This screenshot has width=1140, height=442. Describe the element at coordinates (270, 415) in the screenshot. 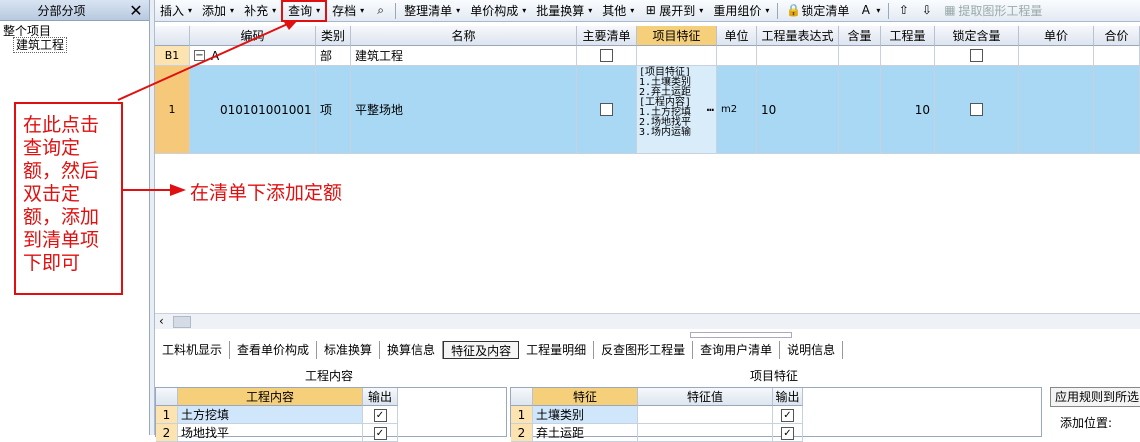

I see `table-cell-text: 土方挖填` at that location.